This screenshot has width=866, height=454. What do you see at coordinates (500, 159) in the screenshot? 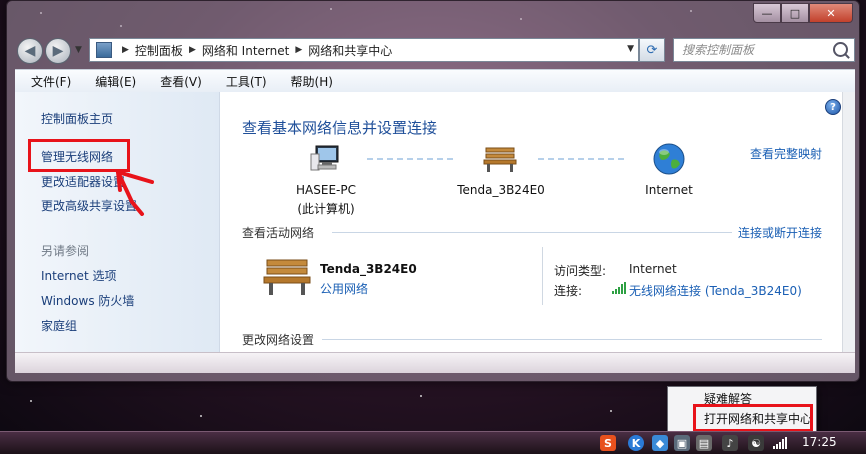
I see `bench-icon` at bounding box center [500, 159].